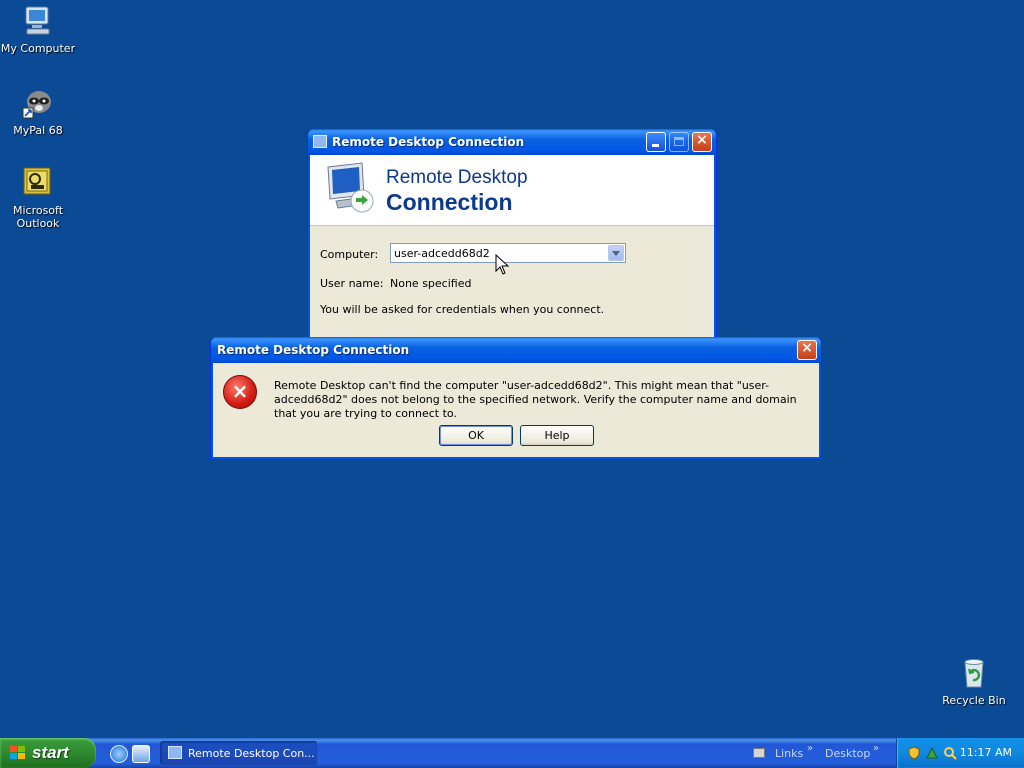 This screenshot has width=1024, height=768. What do you see at coordinates (557, 435) in the screenshot?
I see `help-button: Help` at bounding box center [557, 435].